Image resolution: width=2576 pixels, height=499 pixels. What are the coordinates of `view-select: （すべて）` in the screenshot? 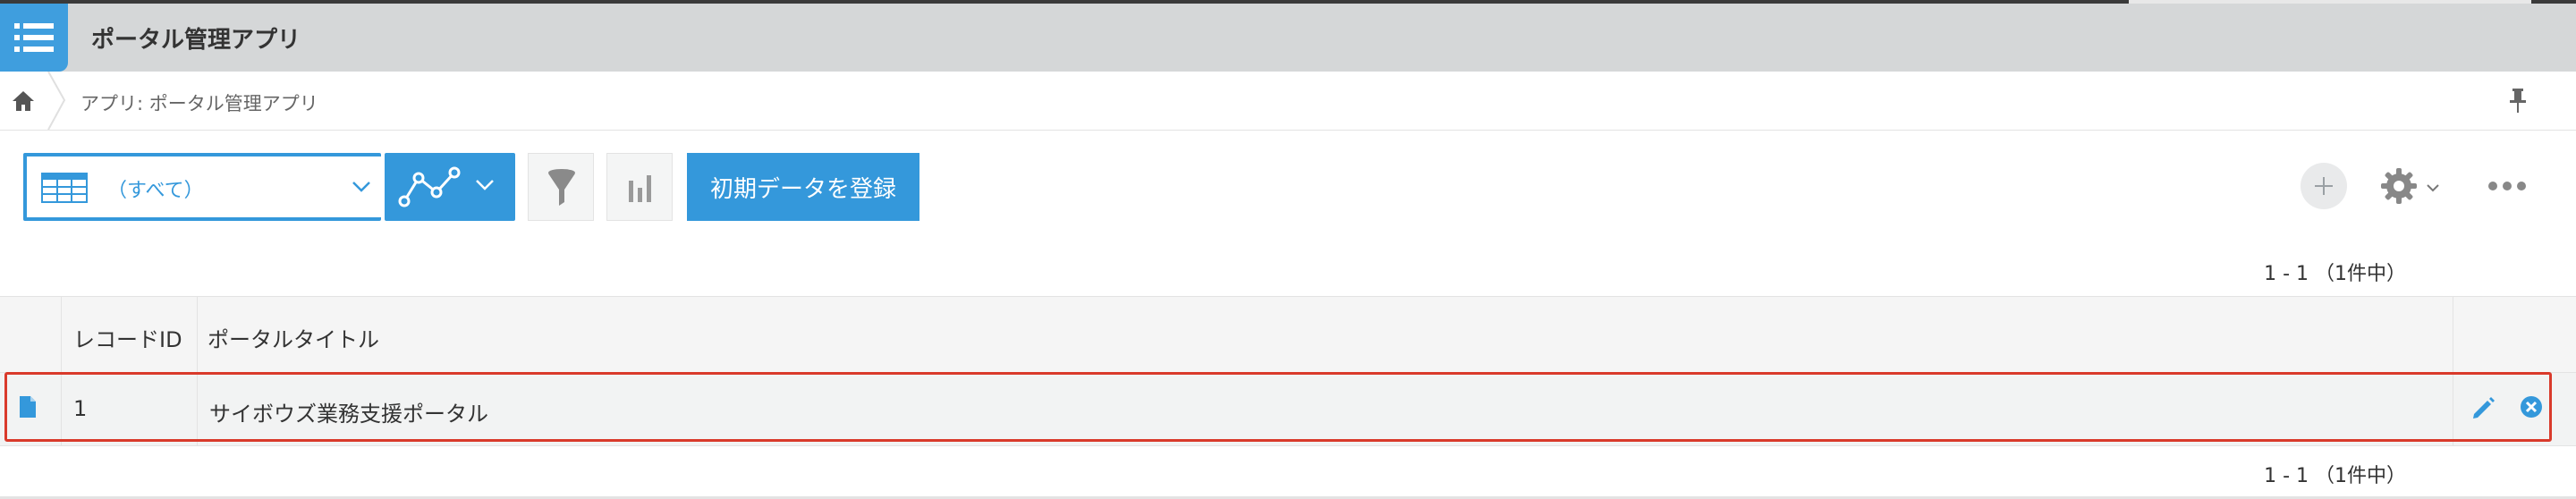 It's located at (204, 187).